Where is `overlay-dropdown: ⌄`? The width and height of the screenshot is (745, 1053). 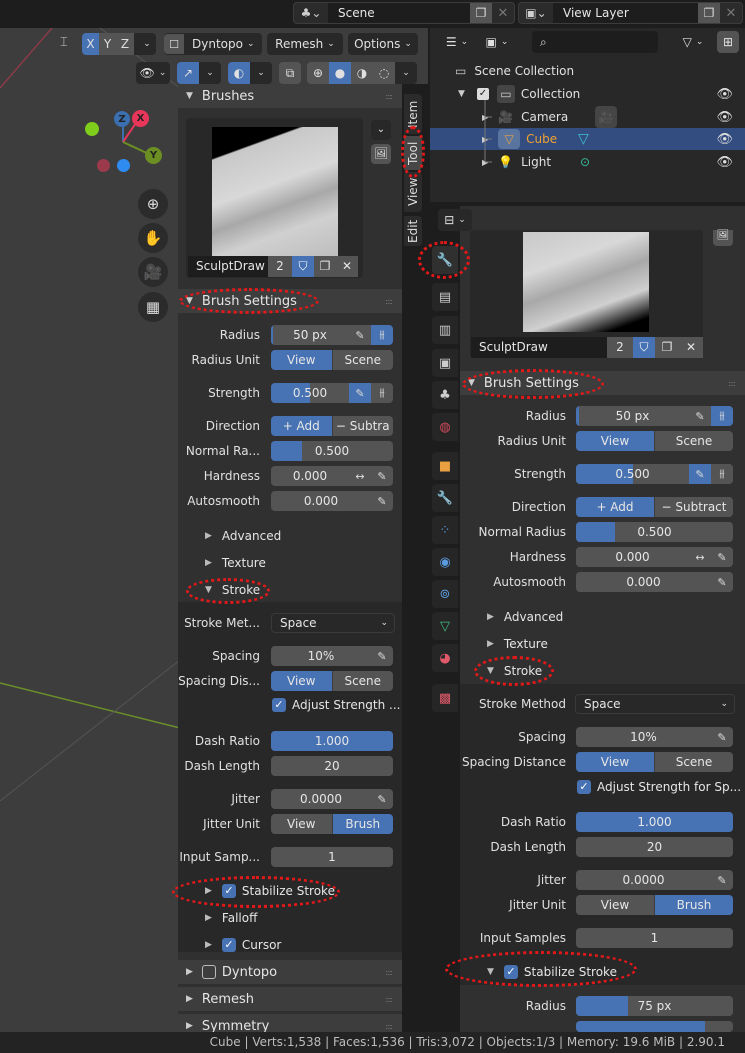
overlay-dropdown: ⌄ is located at coordinates (261, 73).